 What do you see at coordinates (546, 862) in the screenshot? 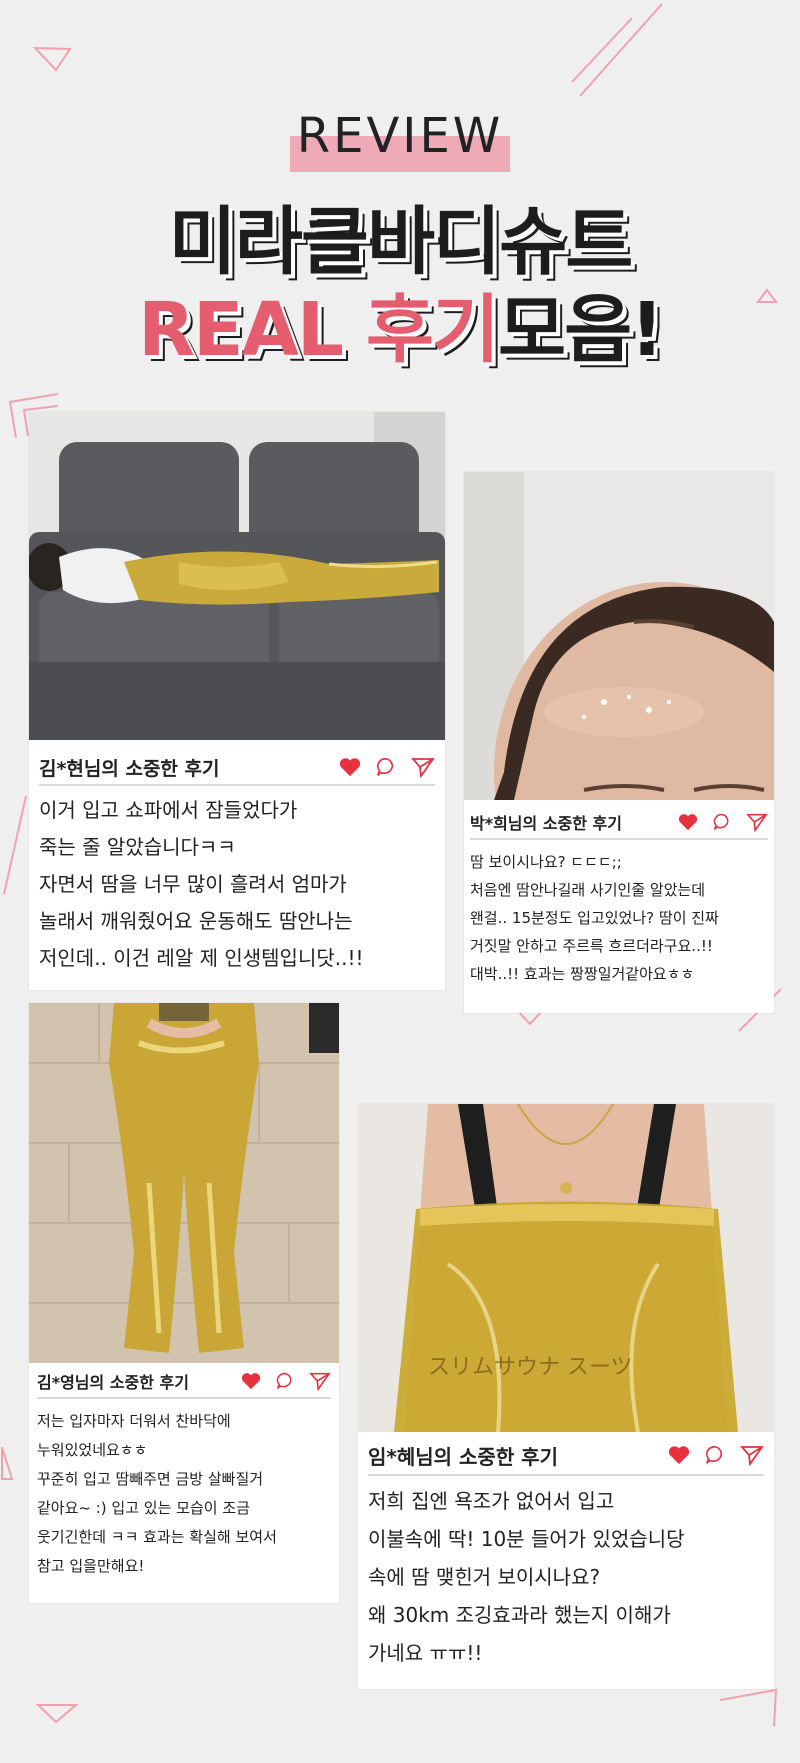
I see `review-line: 땀 보이시나요? ㄷㄷㄷ;;` at bounding box center [546, 862].